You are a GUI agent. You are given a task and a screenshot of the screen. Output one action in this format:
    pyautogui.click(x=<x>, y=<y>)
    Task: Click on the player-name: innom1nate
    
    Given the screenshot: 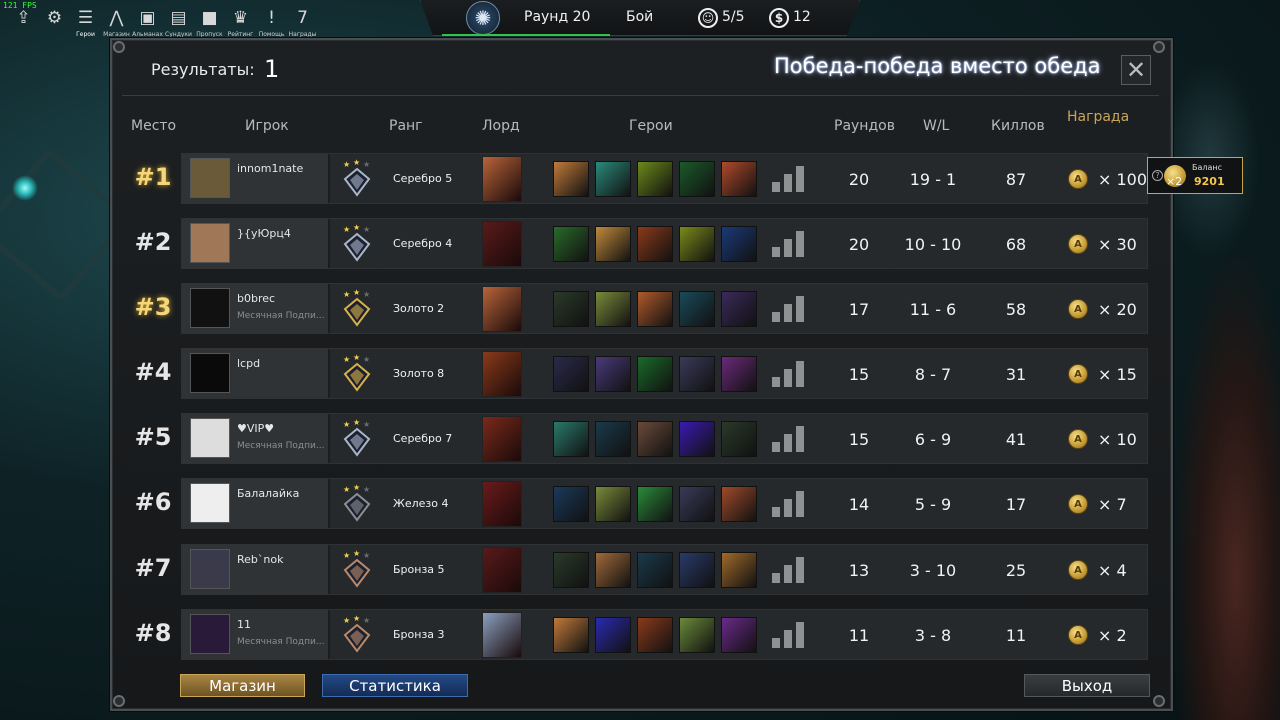 What is the action you would take?
    pyautogui.click(x=270, y=168)
    